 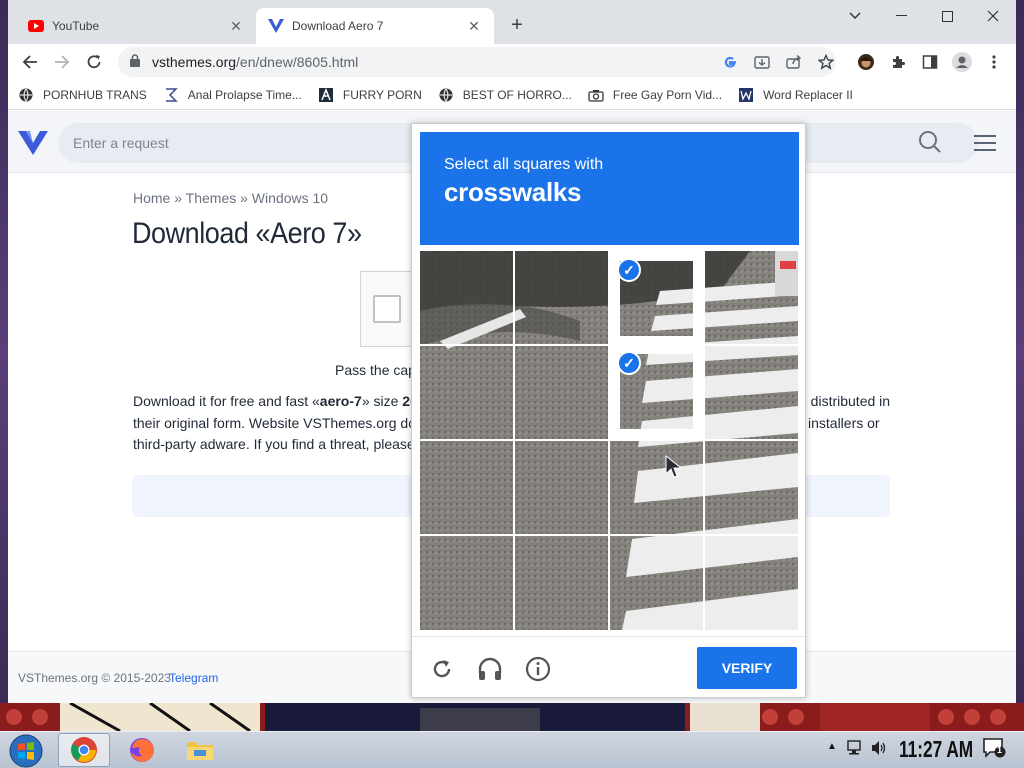 What do you see at coordinates (512, 62) in the screenshot?
I see `browser-toolbar: vsthemes.org/en/dnew/8605.html` at bounding box center [512, 62].